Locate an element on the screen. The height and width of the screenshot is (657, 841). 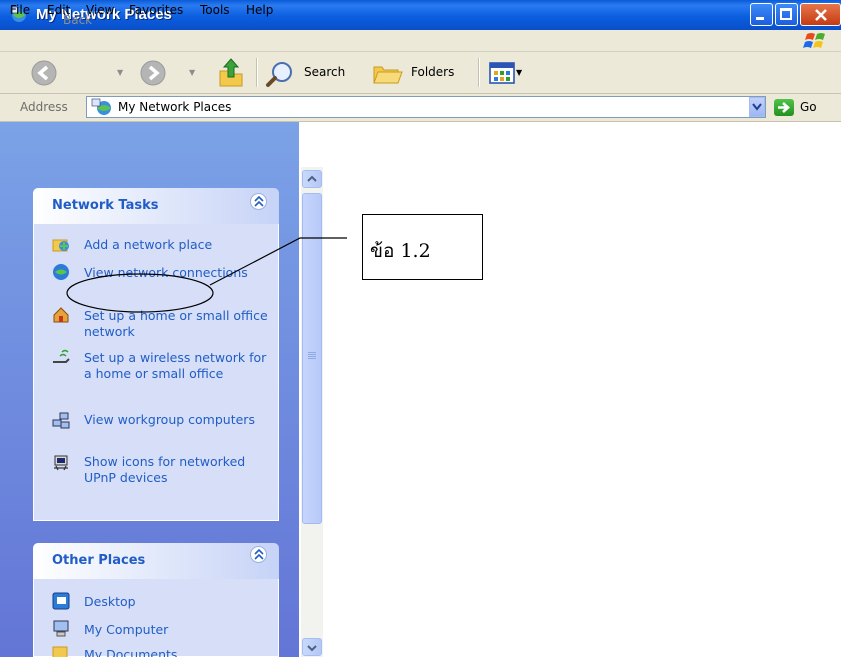
forward-dropdown-icon: ▼ is located at coordinates (192, 72).